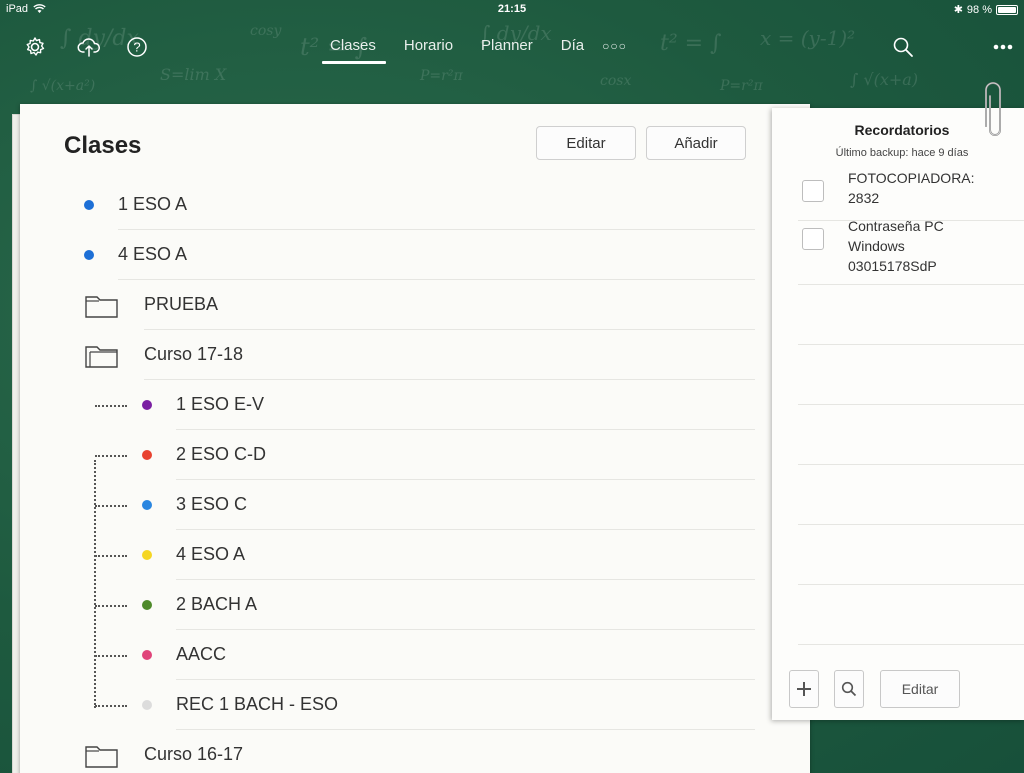  What do you see at coordinates (428, 50) in the screenshot?
I see `tab-horario: Horario` at bounding box center [428, 50].